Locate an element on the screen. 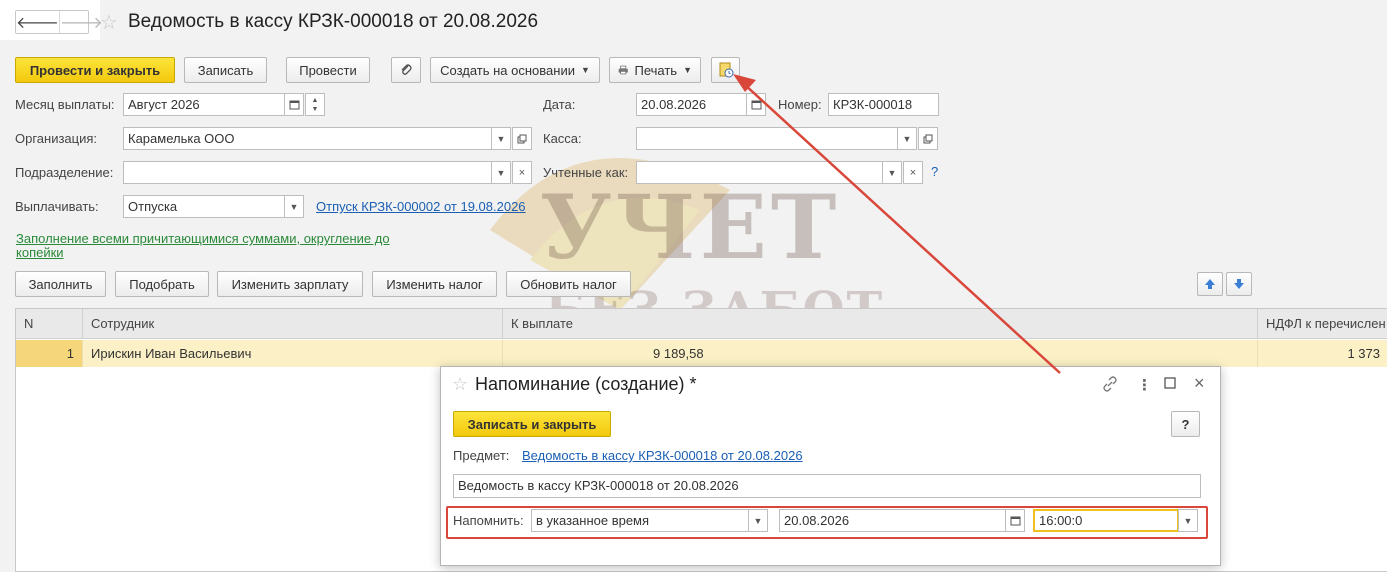  save-and-close-button: Записать и закрыть is located at coordinates (532, 424).